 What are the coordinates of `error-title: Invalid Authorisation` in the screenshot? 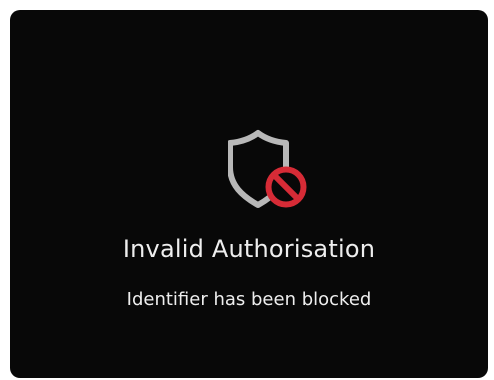 It's located at (249, 249).